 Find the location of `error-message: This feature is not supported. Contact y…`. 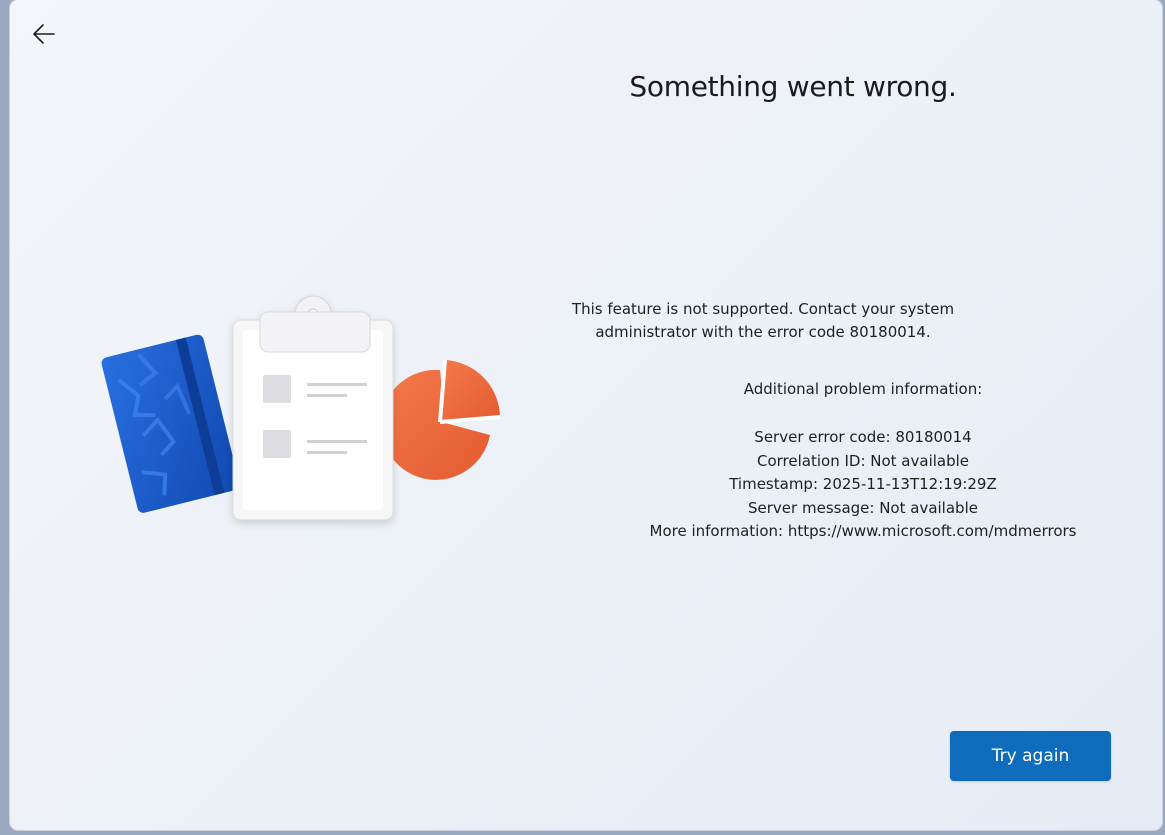

error-message: This feature is not supported. Contact y… is located at coordinates (763, 321).